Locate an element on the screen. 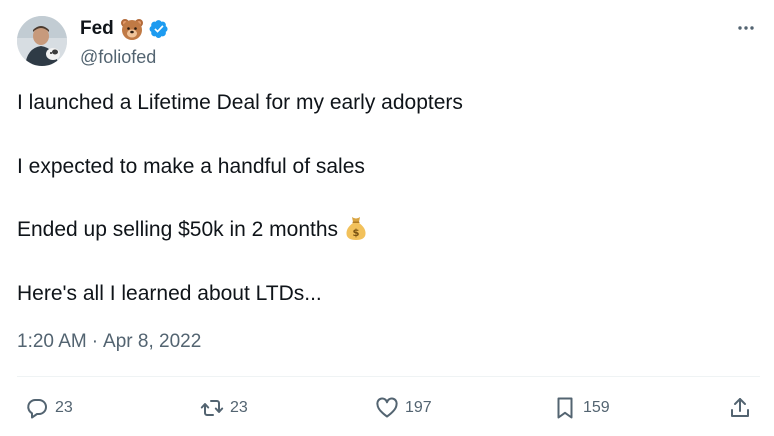 The image size is (774, 436). moneybag-icon: $ is located at coordinates (356, 228).